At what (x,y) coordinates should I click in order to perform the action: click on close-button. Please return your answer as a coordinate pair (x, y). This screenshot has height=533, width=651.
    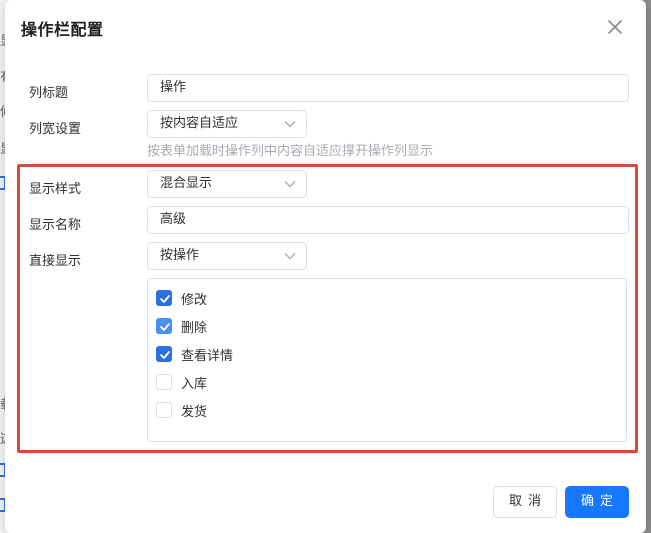
    Looking at the image, I should click on (615, 27).